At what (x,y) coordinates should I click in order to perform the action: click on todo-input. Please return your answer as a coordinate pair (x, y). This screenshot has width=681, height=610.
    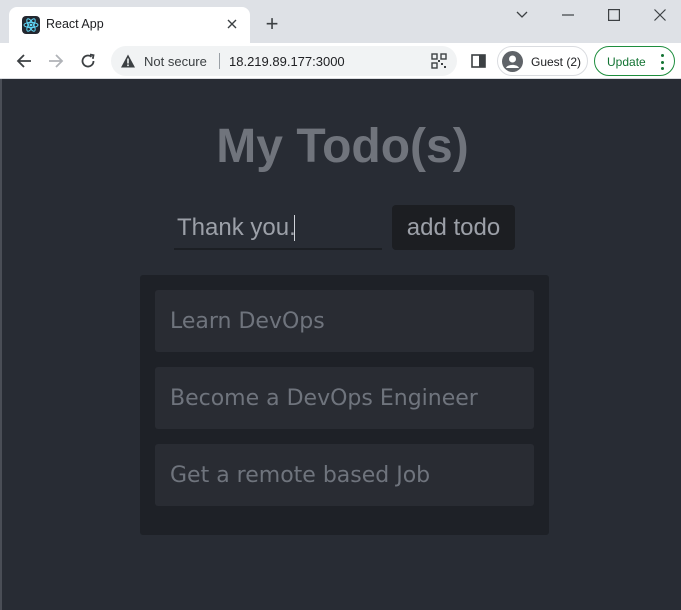
    Looking at the image, I should click on (278, 227).